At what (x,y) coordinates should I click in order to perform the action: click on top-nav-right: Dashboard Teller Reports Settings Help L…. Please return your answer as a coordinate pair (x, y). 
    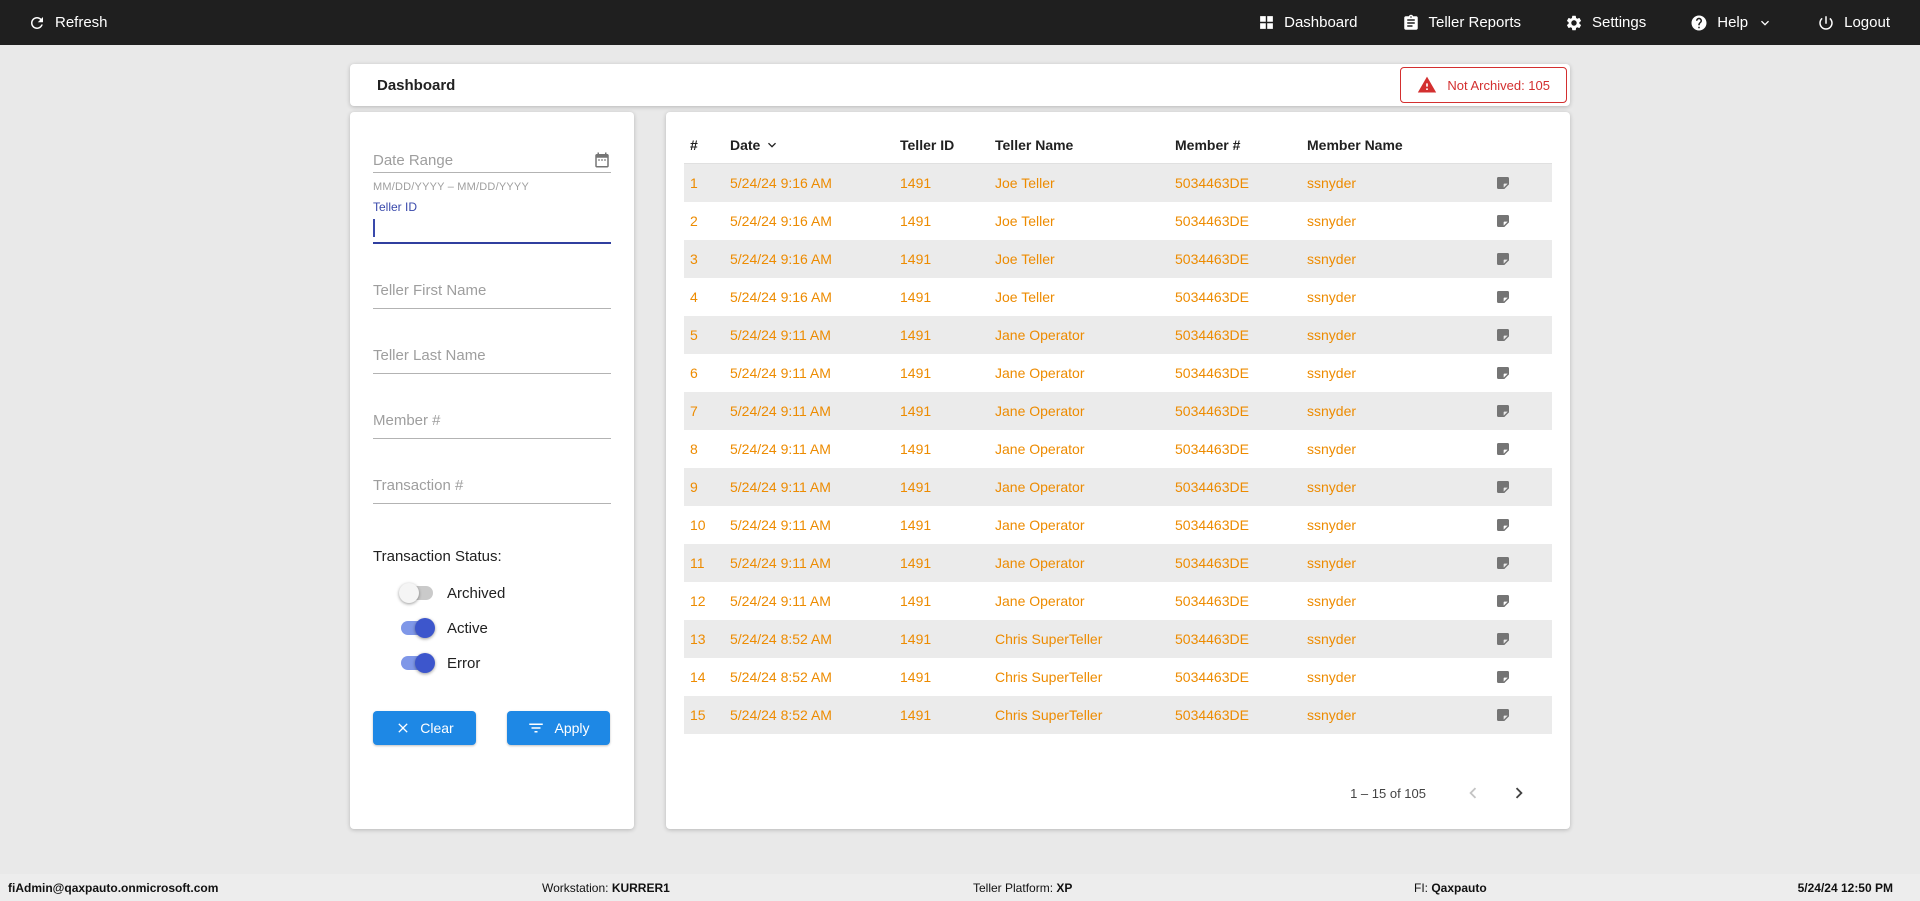
    Looking at the image, I should click on (1574, 23).